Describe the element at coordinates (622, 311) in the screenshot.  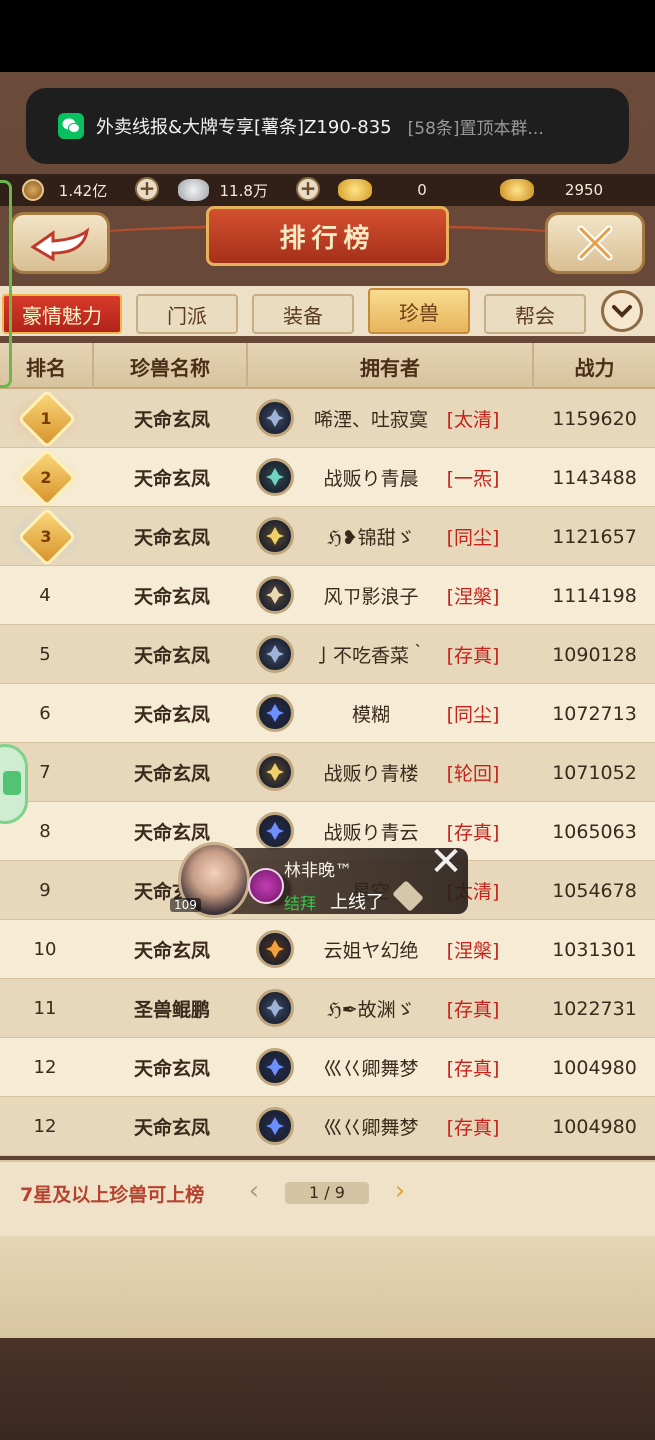
I see `more-tabs-button` at that location.